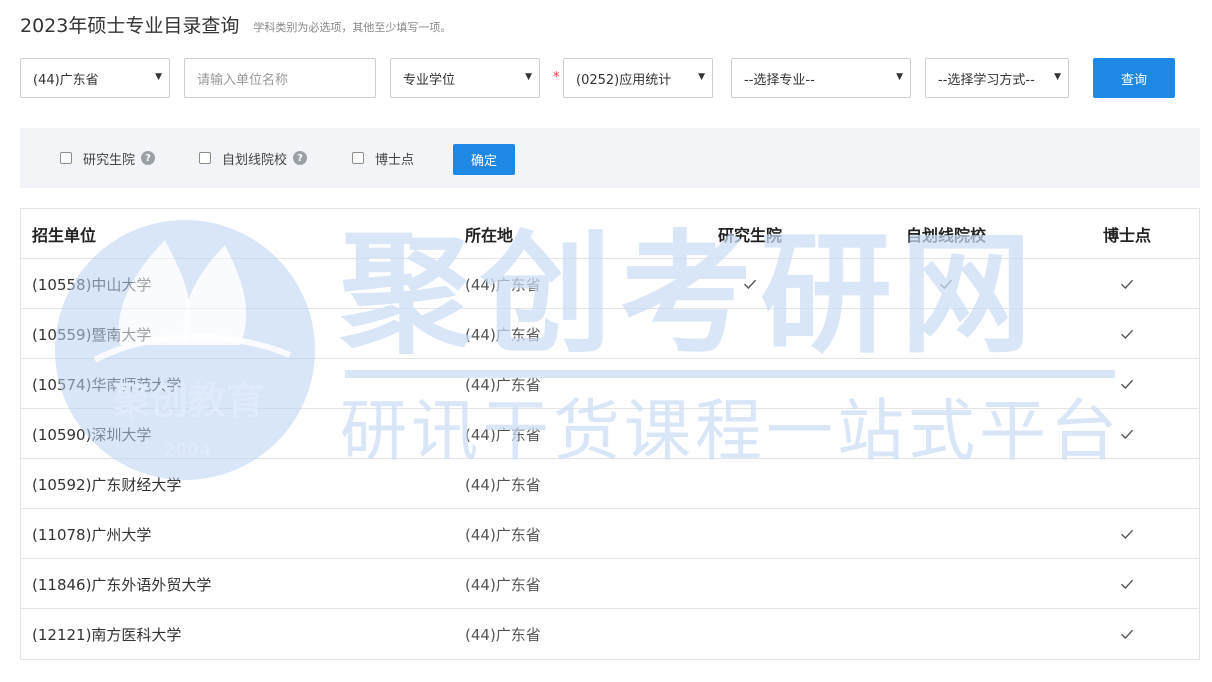 This screenshot has width=1212, height=682. What do you see at coordinates (395, 160) in the screenshot?
I see `phd-label: 博士点` at bounding box center [395, 160].